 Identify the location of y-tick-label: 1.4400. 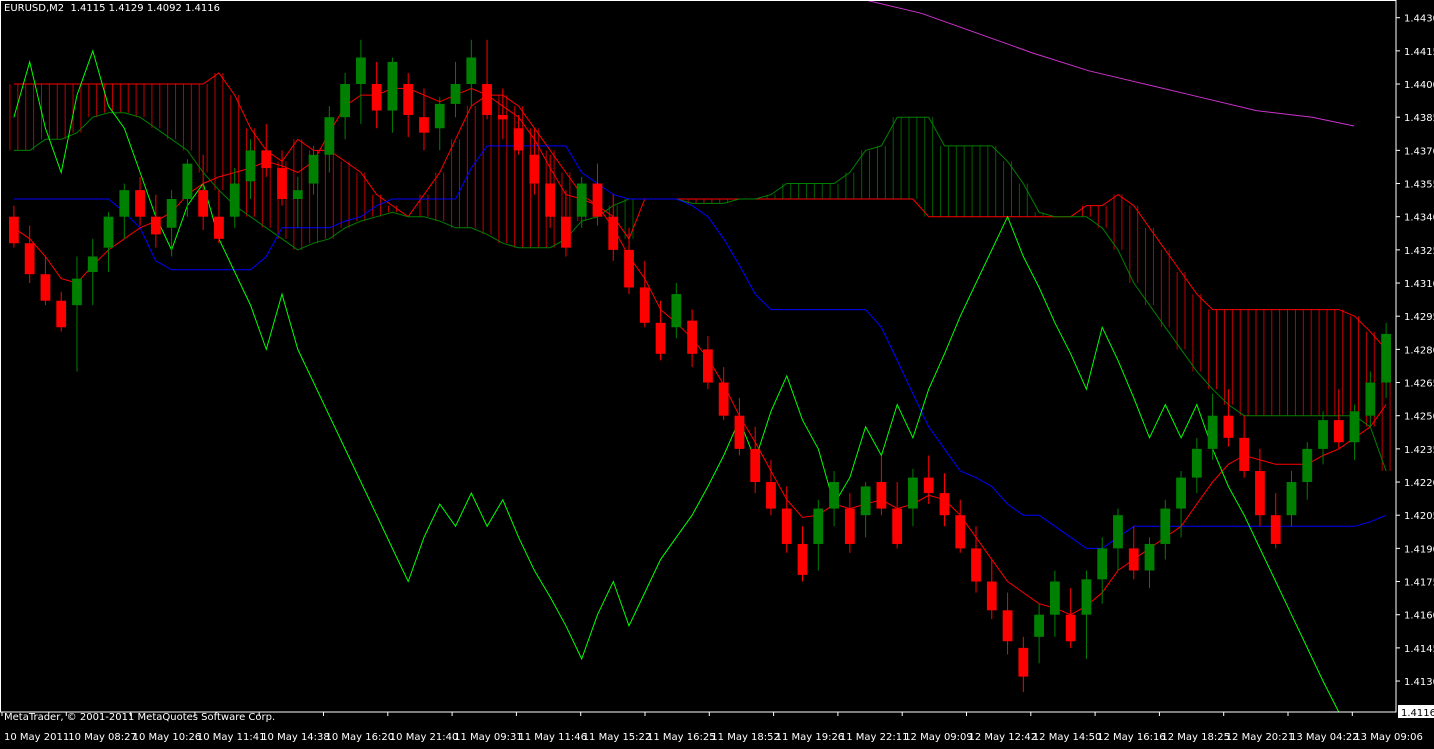
(1419, 85).